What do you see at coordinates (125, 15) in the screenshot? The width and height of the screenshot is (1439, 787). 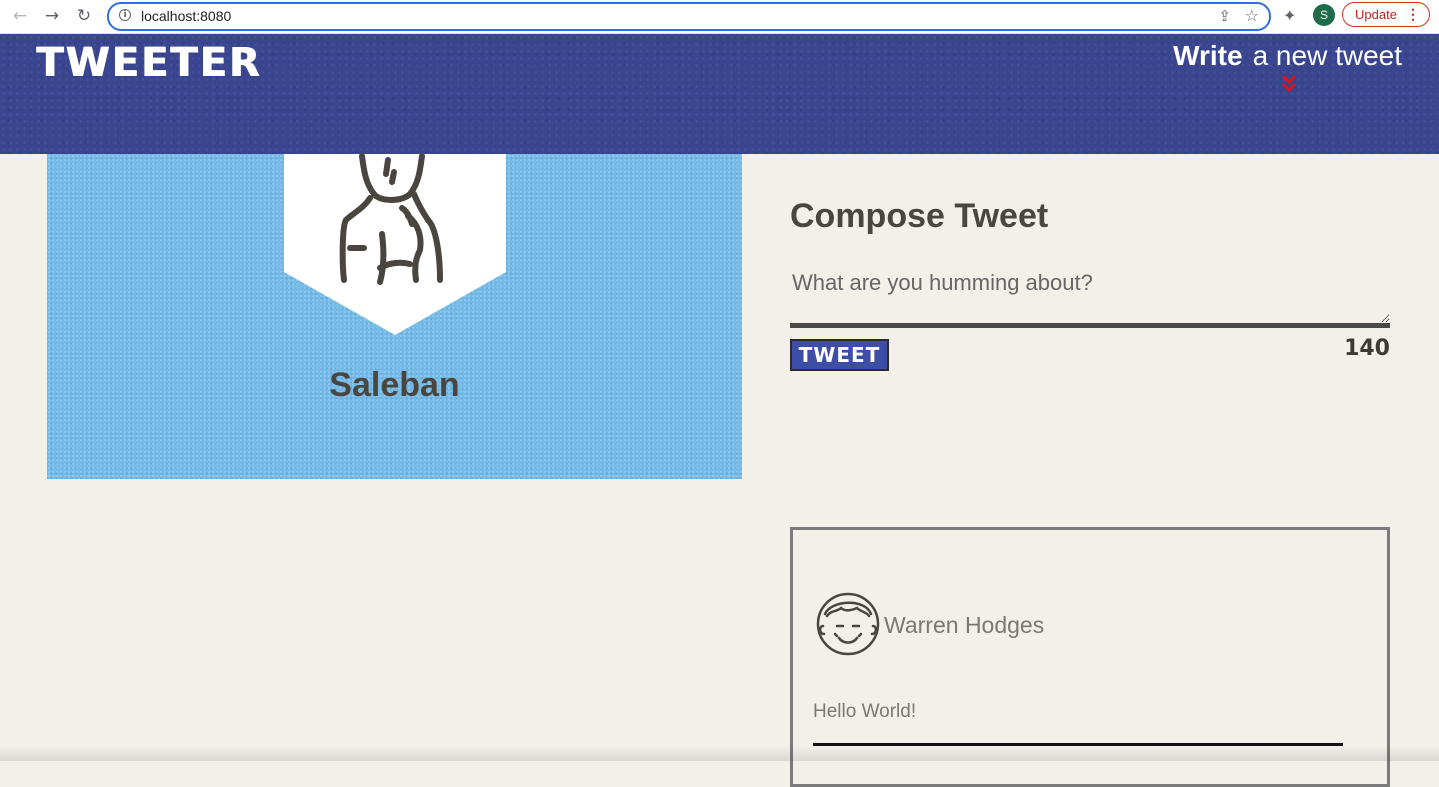 I see `info-icon: i` at bounding box center [125, 15].